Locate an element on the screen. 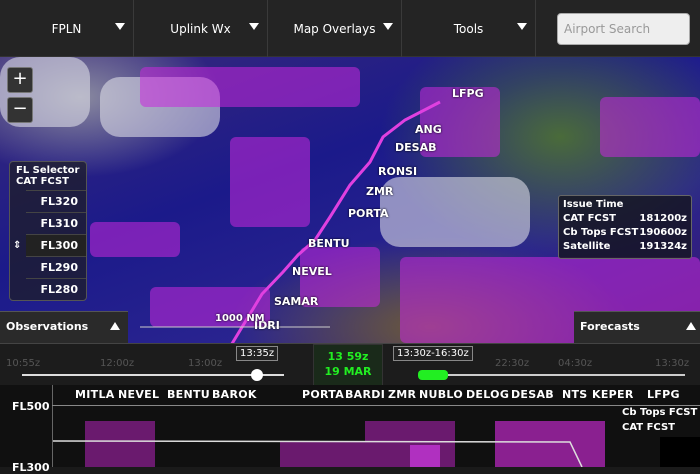 This screenshot has height=474, width=700. fl-option: FL310 is located at coordinates (56, 223).